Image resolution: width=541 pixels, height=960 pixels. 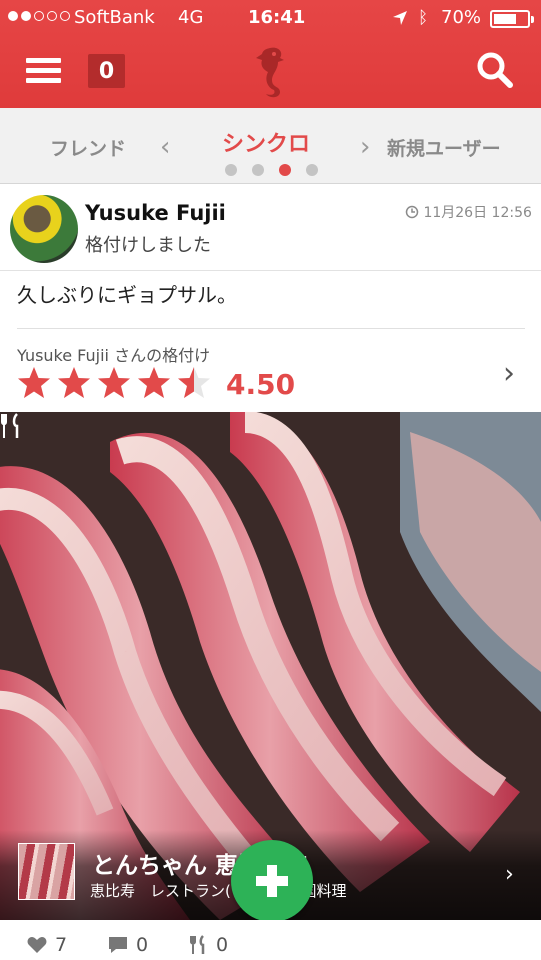 I want to click on tab-new-users: 新規ユーザー, so click(x=444, y=147).